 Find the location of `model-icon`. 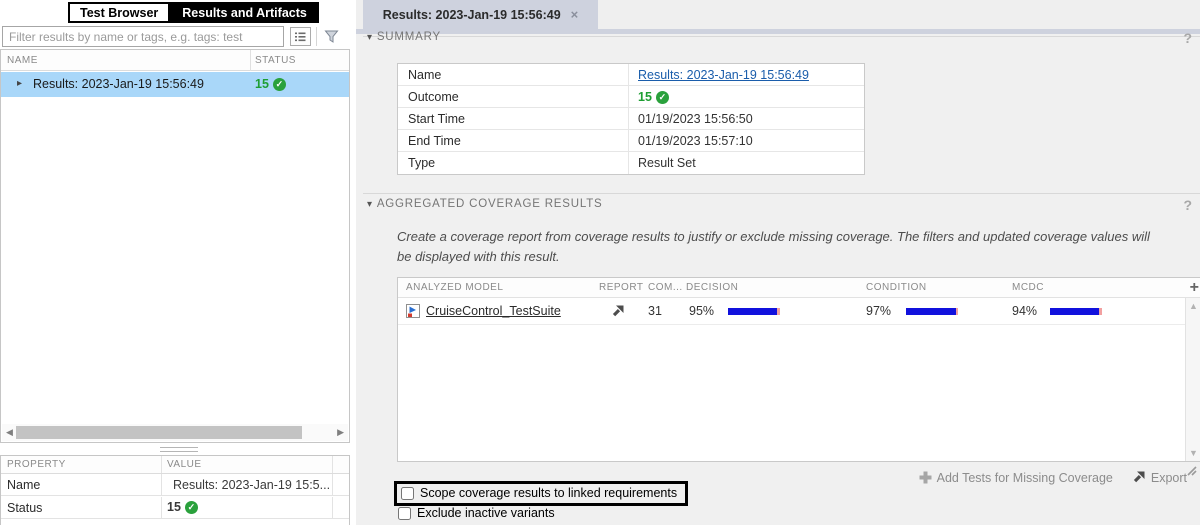

model-icon is located at coordinates (413, 313).